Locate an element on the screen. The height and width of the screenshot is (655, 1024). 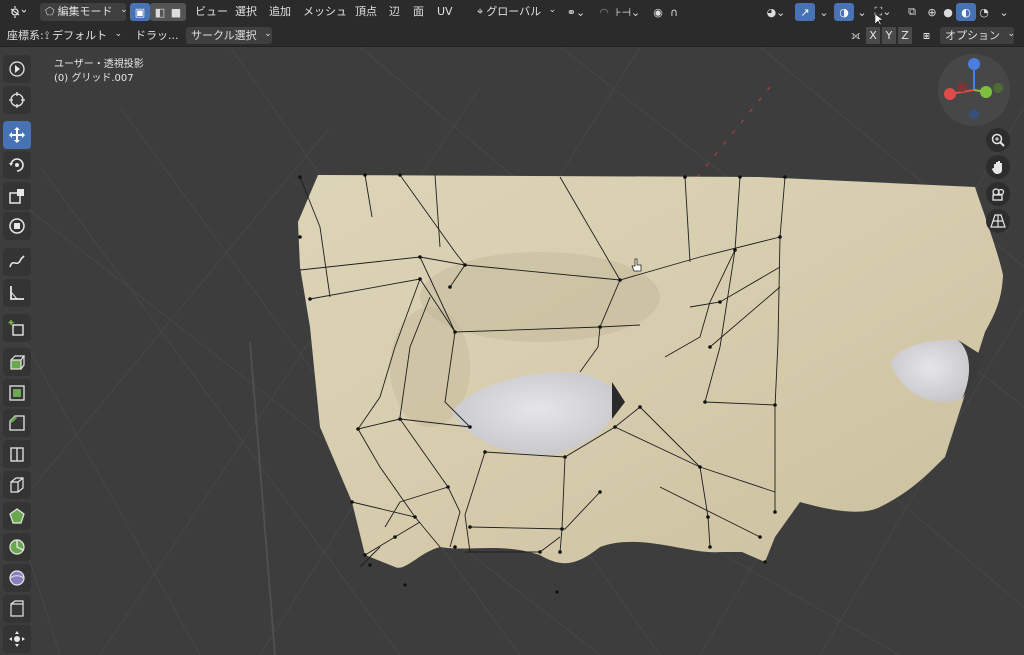
mirror-x-toggle: X is located at coordinates (873, 35).